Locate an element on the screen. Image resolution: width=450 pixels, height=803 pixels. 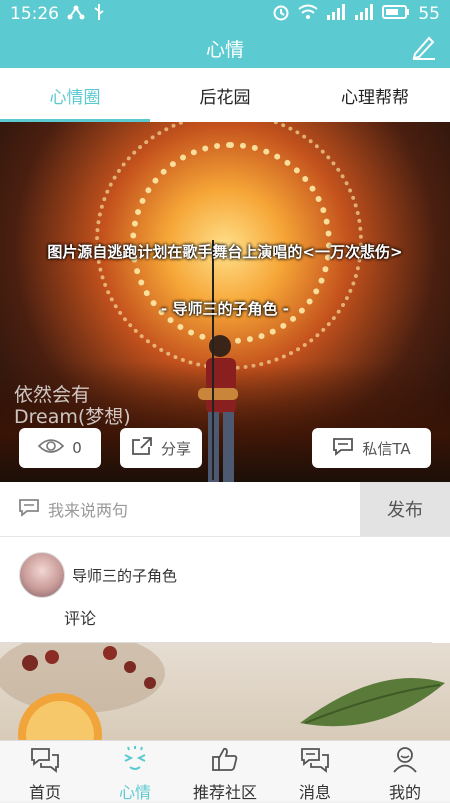
eye-icon is located at coordinates (51, 448).